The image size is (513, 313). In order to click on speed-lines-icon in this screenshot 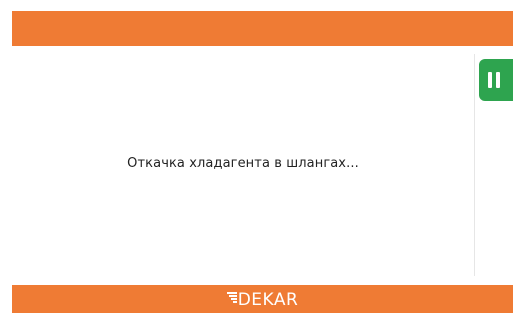, I will do `click(231, 298)`.